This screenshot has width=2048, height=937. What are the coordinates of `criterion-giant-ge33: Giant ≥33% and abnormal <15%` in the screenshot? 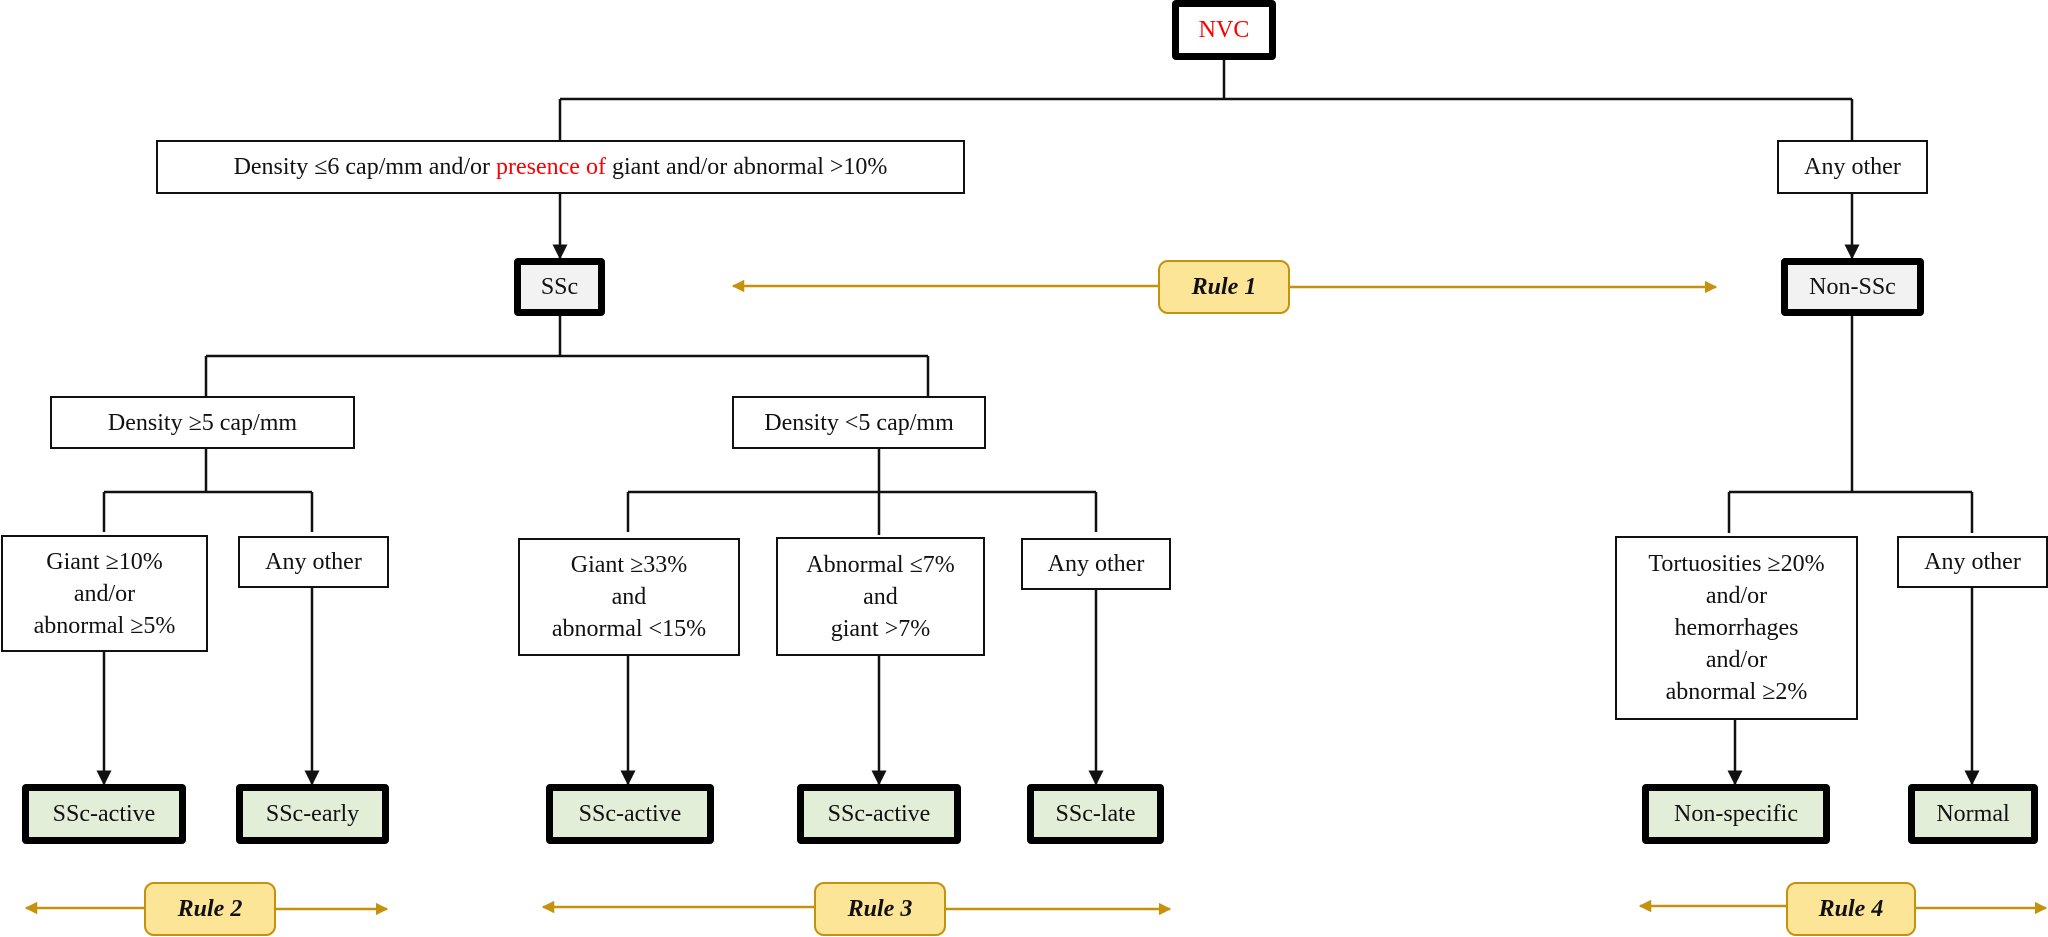 It's located at (629, 597).